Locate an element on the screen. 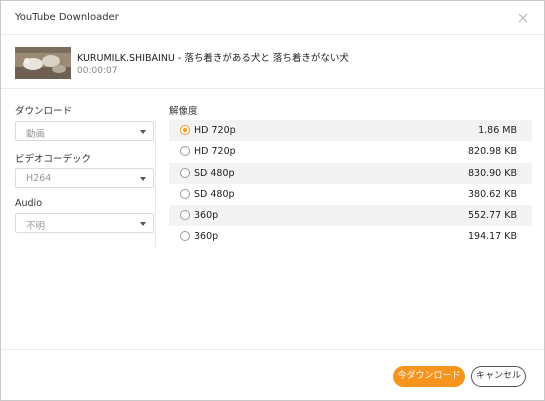 The width and height of the screenshot is (545, 401). video-title: KURUMILK.SHIBAINU - 落ち着きがある犬と 落ち着きがない犬 is located at coordinates (213, 58).